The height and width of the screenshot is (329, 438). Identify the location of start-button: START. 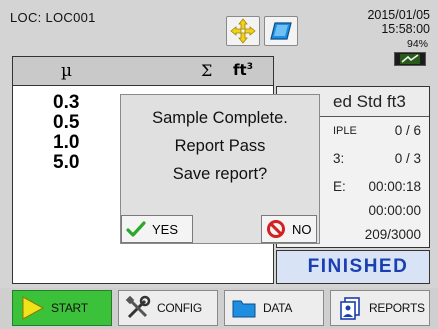
(62, 308).